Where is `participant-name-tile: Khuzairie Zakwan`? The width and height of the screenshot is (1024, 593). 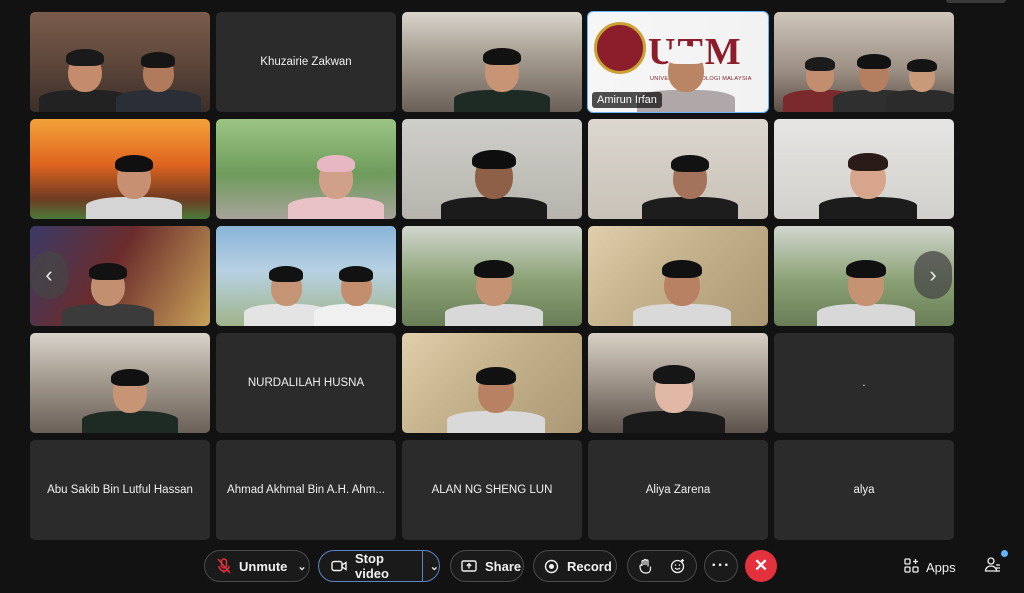
participant-name-tile: Khuzairie Zakwan is located at coordinates (306, 62).